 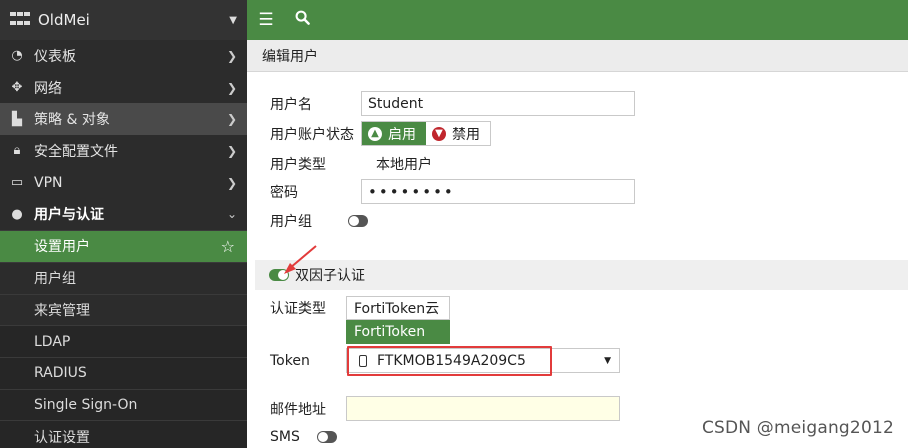 I want to click on status-row: 用户账户状态 ▲ 启用 ▼ 禁用, so click(x=373, y=133).